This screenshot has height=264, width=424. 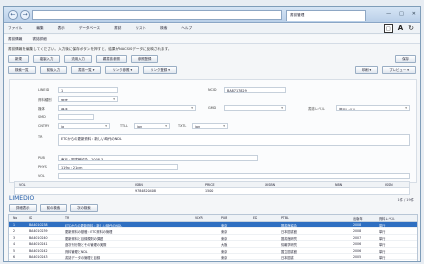 What do you see at coordinates (158, 158) in the screenshot?
I see `pub-field: 東京 : 図書館協会 , 2008.3` at bounding box center [158, 158].